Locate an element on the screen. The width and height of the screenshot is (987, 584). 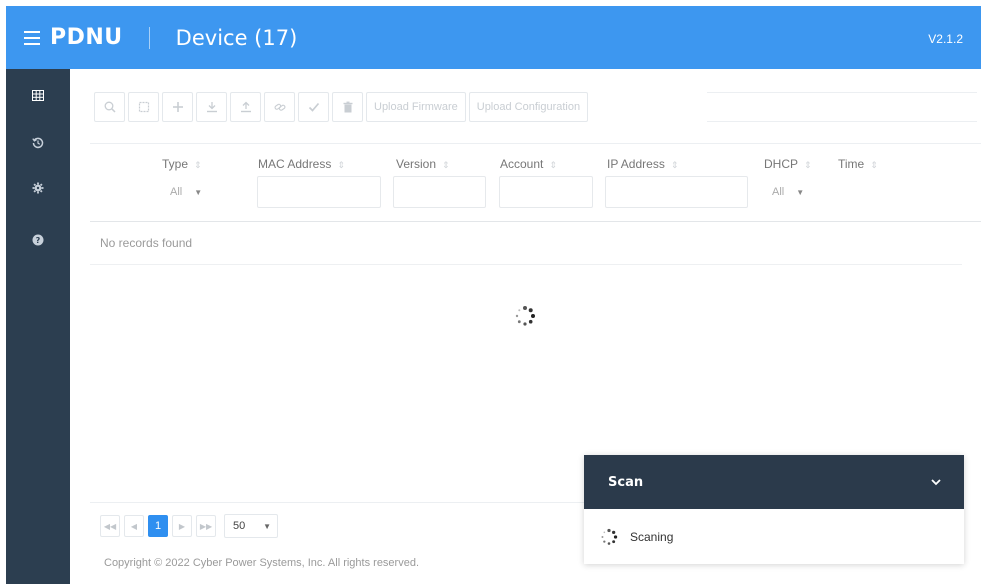
empty-message: No records found is located at coordinates (146, 243).